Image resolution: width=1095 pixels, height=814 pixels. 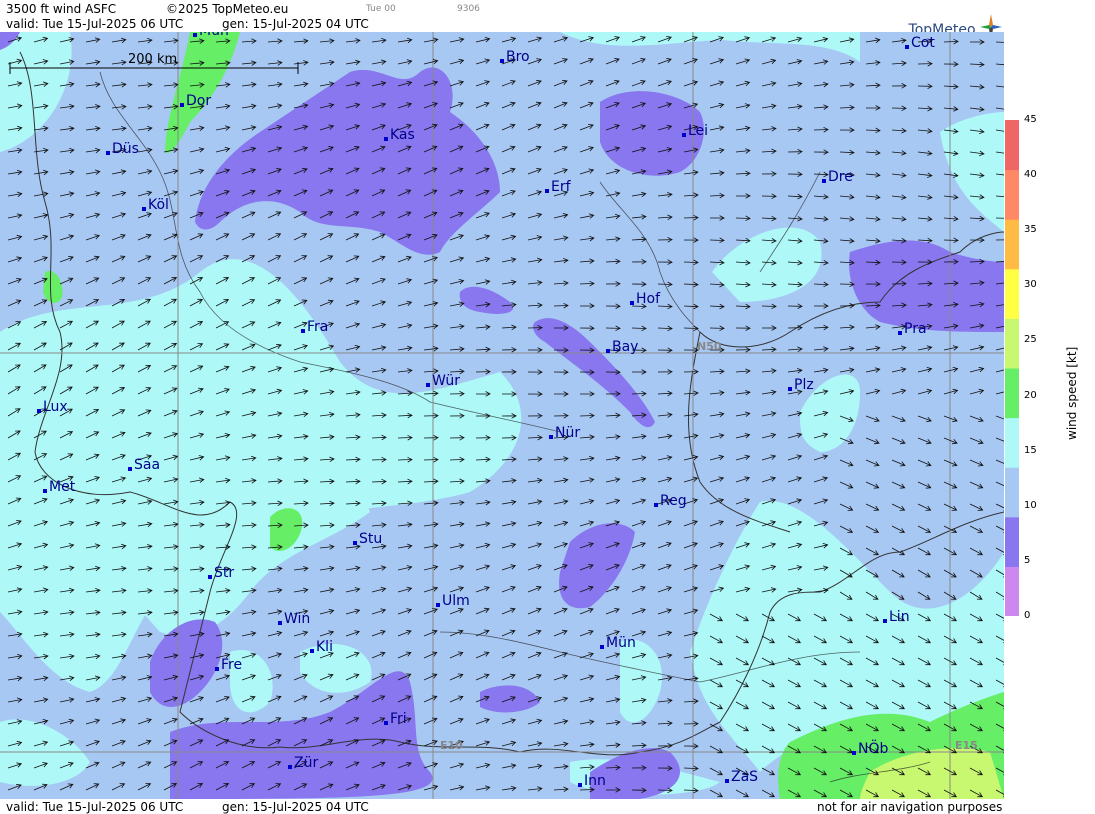 I want to click on gen-time: gen: 15-Jul-2025 04 UTC, so click(x=295, y=24).